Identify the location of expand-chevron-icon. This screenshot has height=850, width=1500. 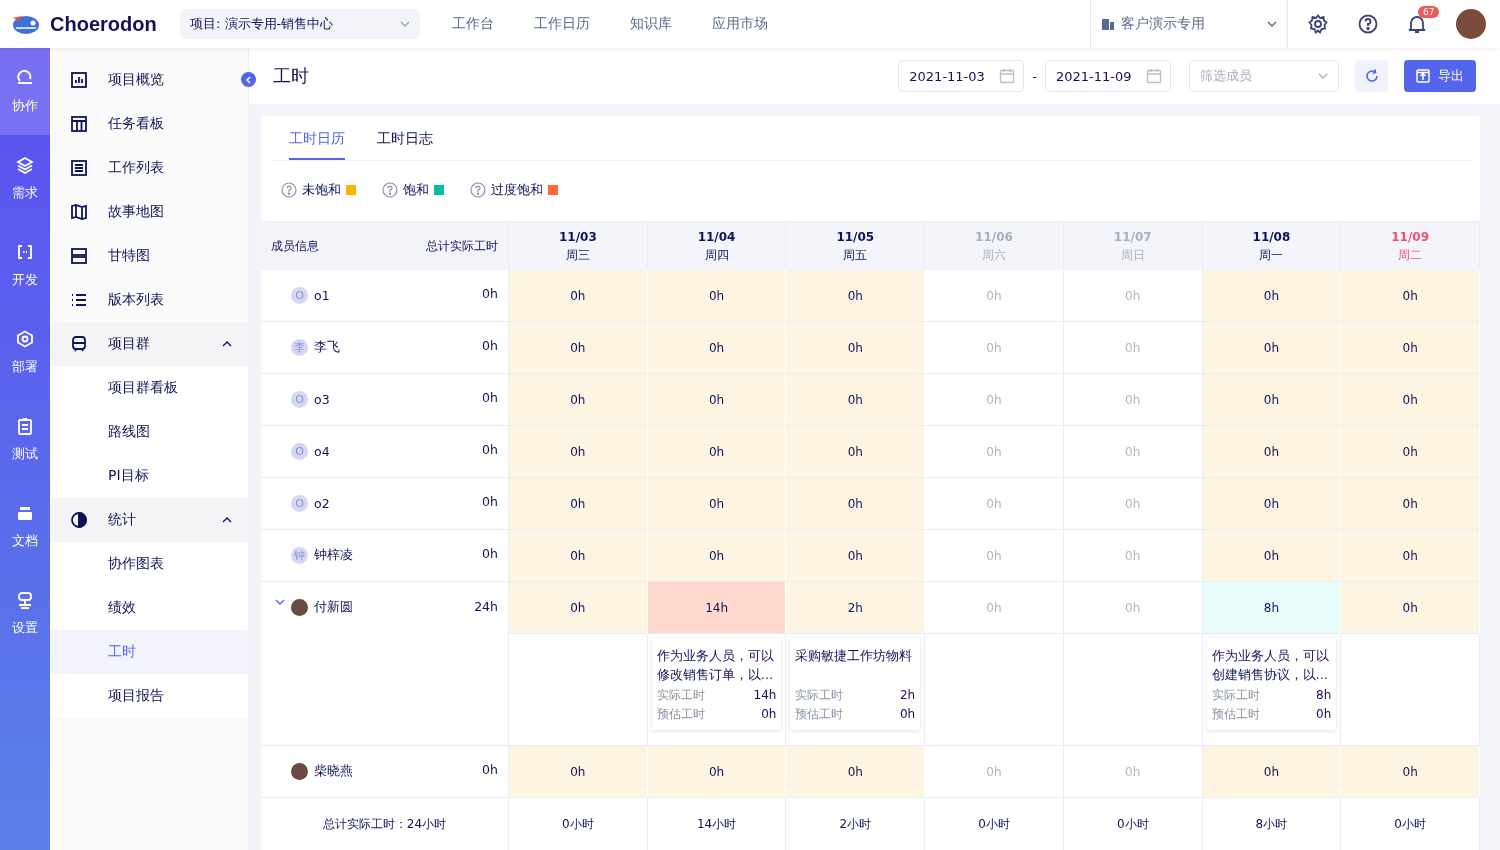
(280, 602).